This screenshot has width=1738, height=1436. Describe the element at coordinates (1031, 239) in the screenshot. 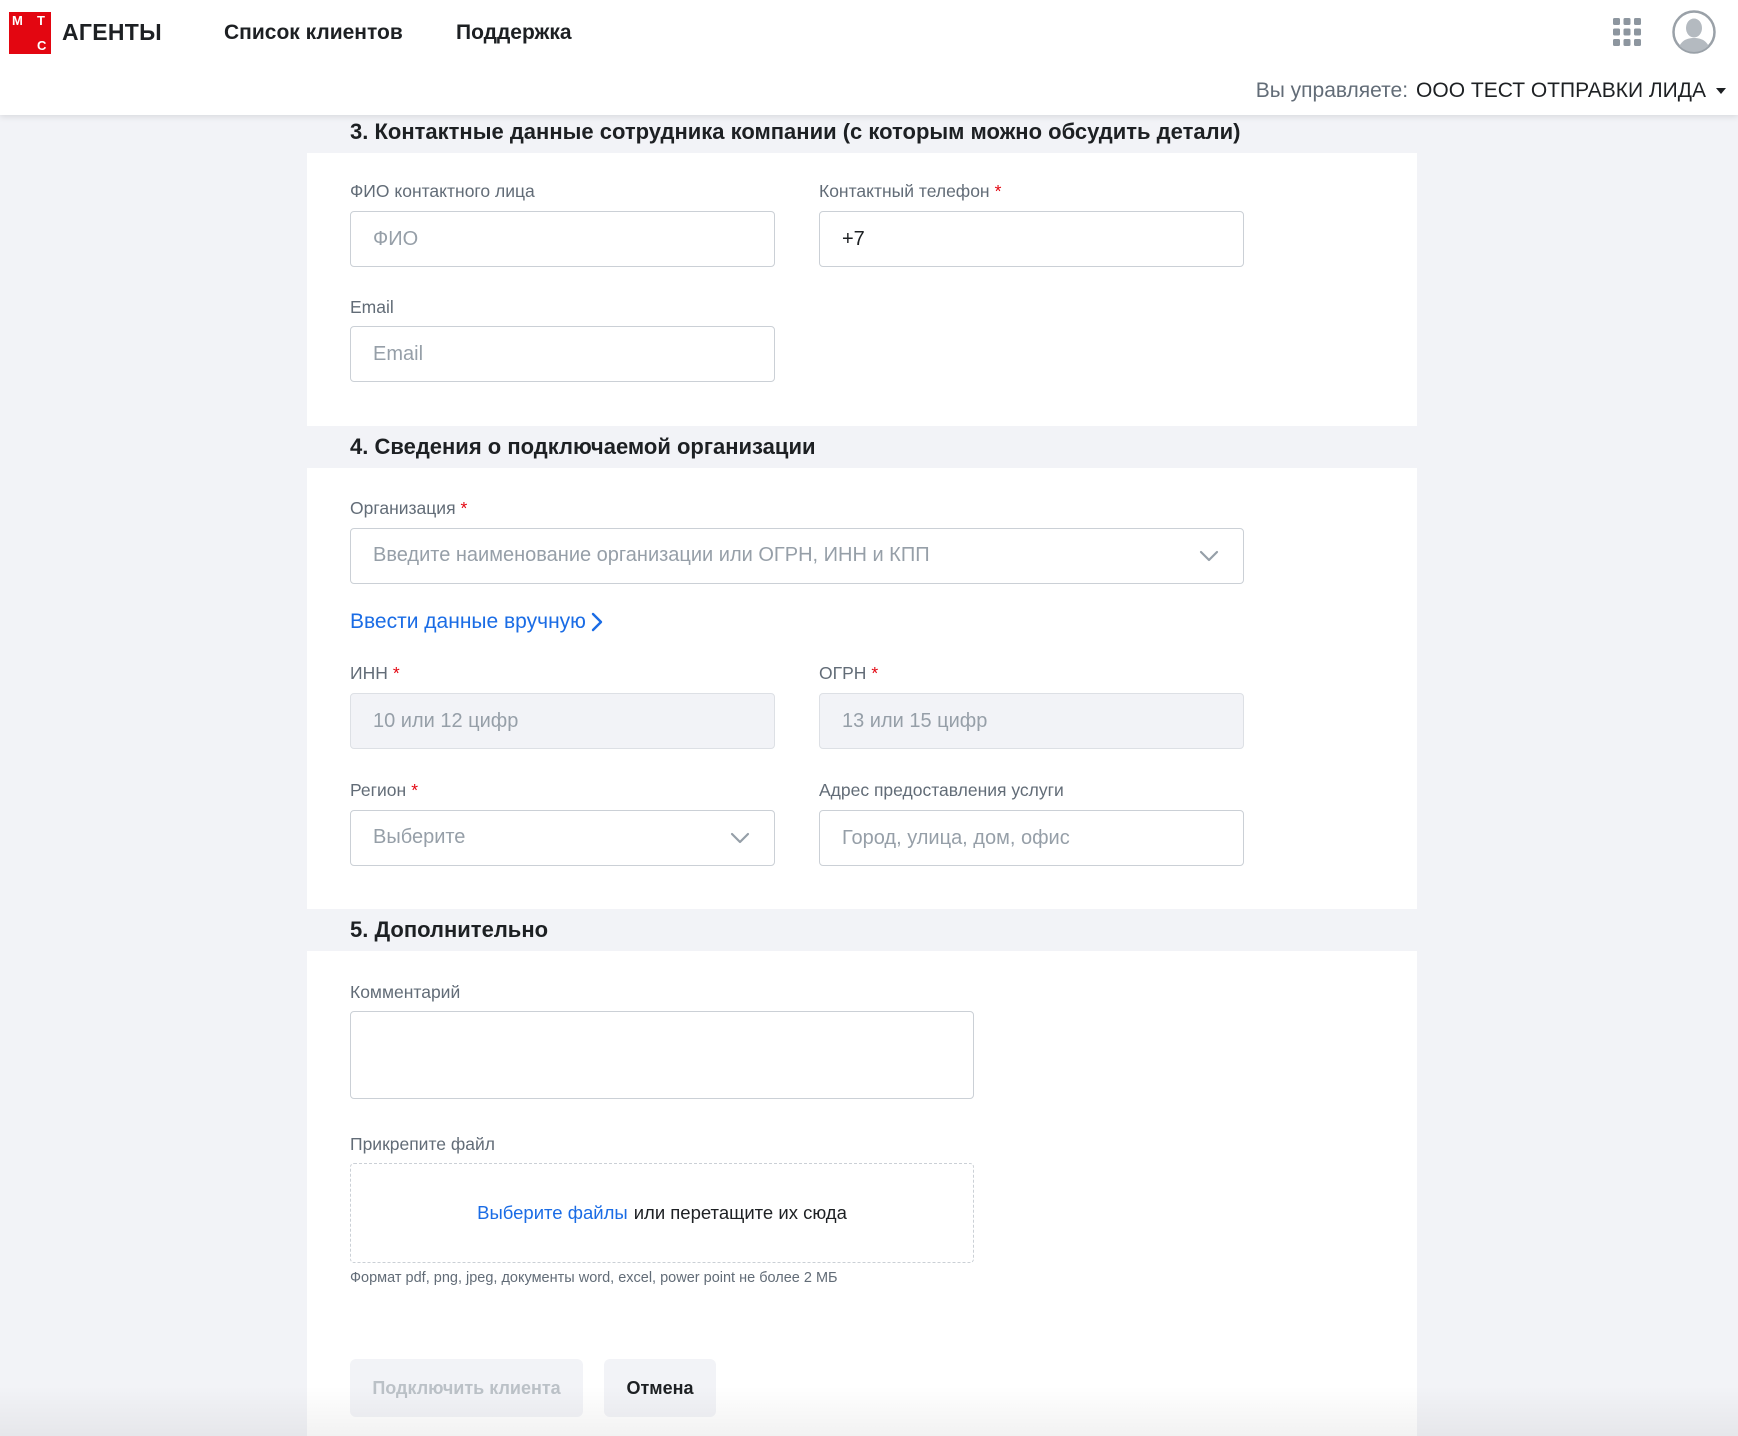

I see `phone-input` at that location.